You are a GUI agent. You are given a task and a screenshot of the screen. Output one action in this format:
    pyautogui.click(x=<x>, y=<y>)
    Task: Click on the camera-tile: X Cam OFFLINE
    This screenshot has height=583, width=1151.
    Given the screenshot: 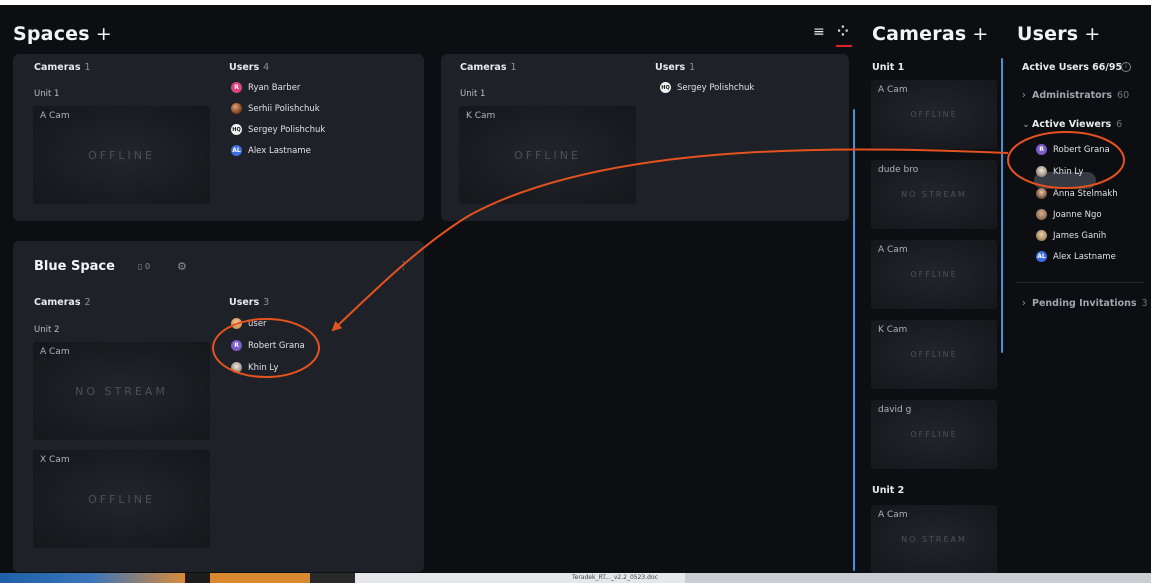 What is the action you would take?
    pyautogui.click(x=121, y=499)
    